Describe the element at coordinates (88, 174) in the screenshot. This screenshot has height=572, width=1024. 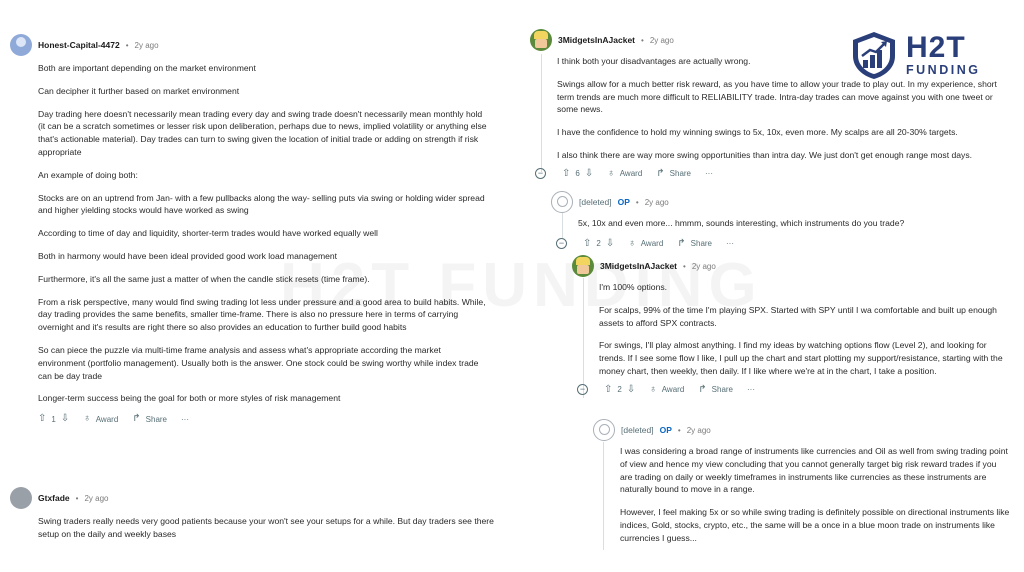
I see `comment-paragraph: An example of doing both:` at that location.